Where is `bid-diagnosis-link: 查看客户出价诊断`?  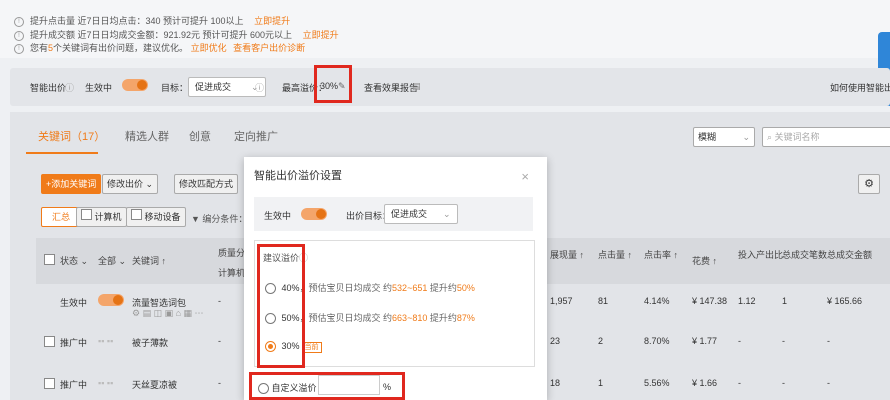
bid-diagnosis-link: 查看客户出价诊断 is located at coordinates (269, 48).